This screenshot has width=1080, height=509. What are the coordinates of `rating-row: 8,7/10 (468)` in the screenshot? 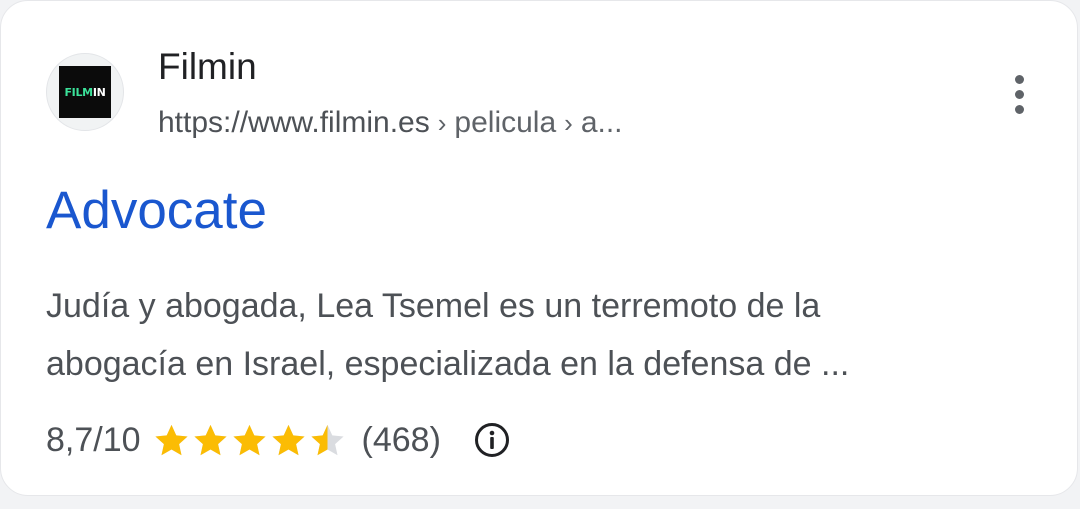 It's located at (278, 440).